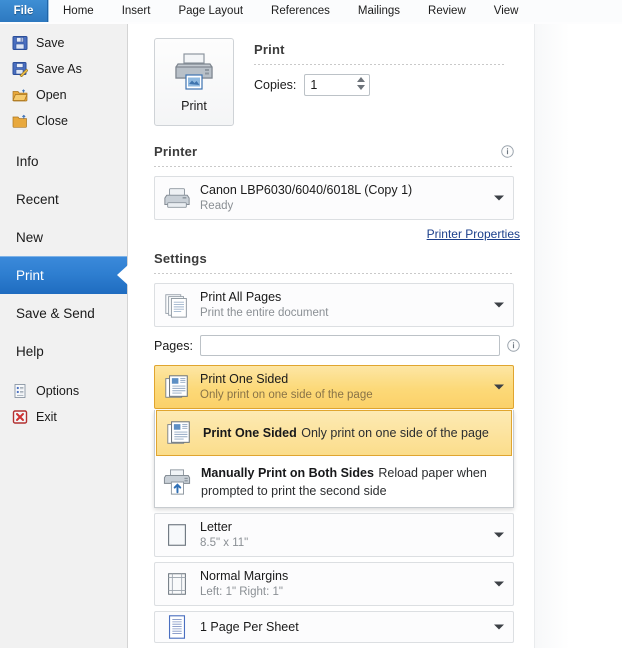 The height and width of the screenshot is (648, 622). I want to click on pages-per-sheet-title: 1 Page Per Sheet, so click(249, 626).